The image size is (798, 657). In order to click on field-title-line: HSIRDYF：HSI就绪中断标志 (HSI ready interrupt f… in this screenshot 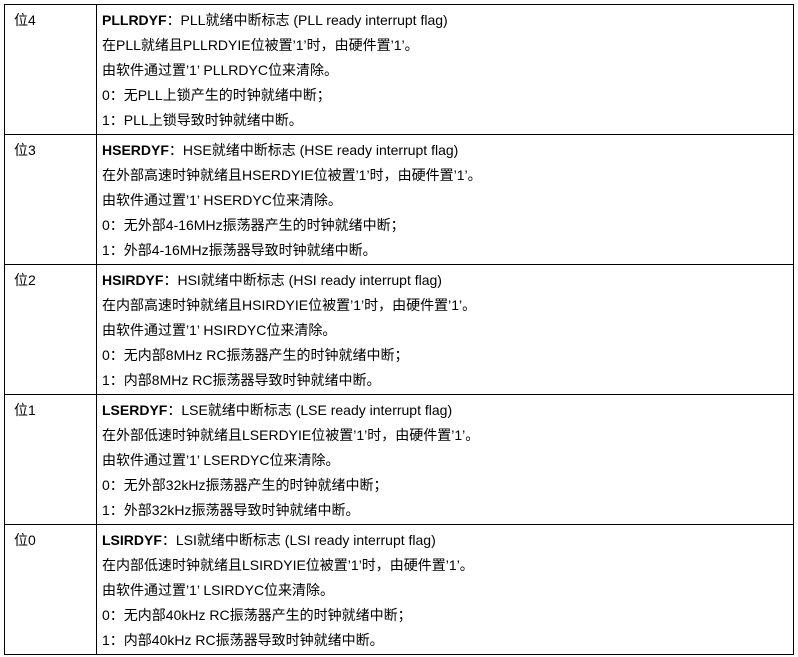, I will do `click(447, 280)`.